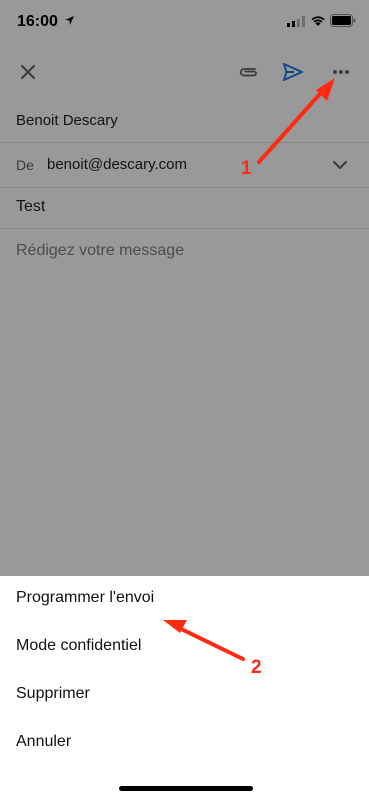 This screenshot has height=800, width=369. Describe the element at coordinates (53, 693) in the screenshot. I see `delete-label: Supprimer` at that location.